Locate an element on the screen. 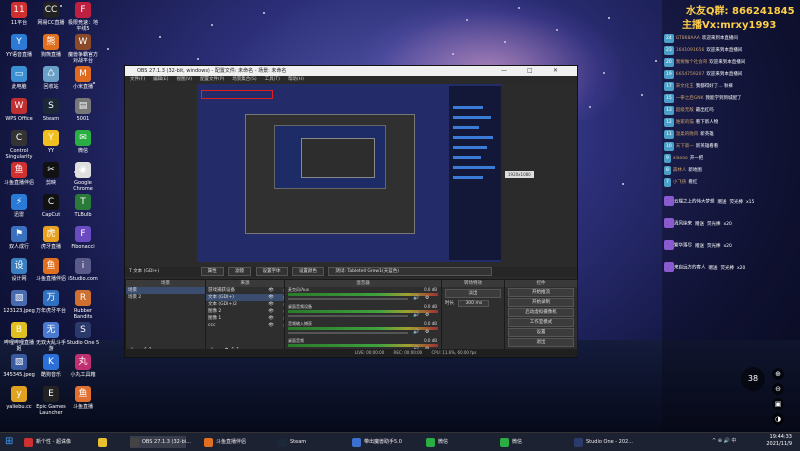 This screenshot has height=451, width=800. desktop-icon: ◉ Google Chrome is located at coordinates (83, 177).